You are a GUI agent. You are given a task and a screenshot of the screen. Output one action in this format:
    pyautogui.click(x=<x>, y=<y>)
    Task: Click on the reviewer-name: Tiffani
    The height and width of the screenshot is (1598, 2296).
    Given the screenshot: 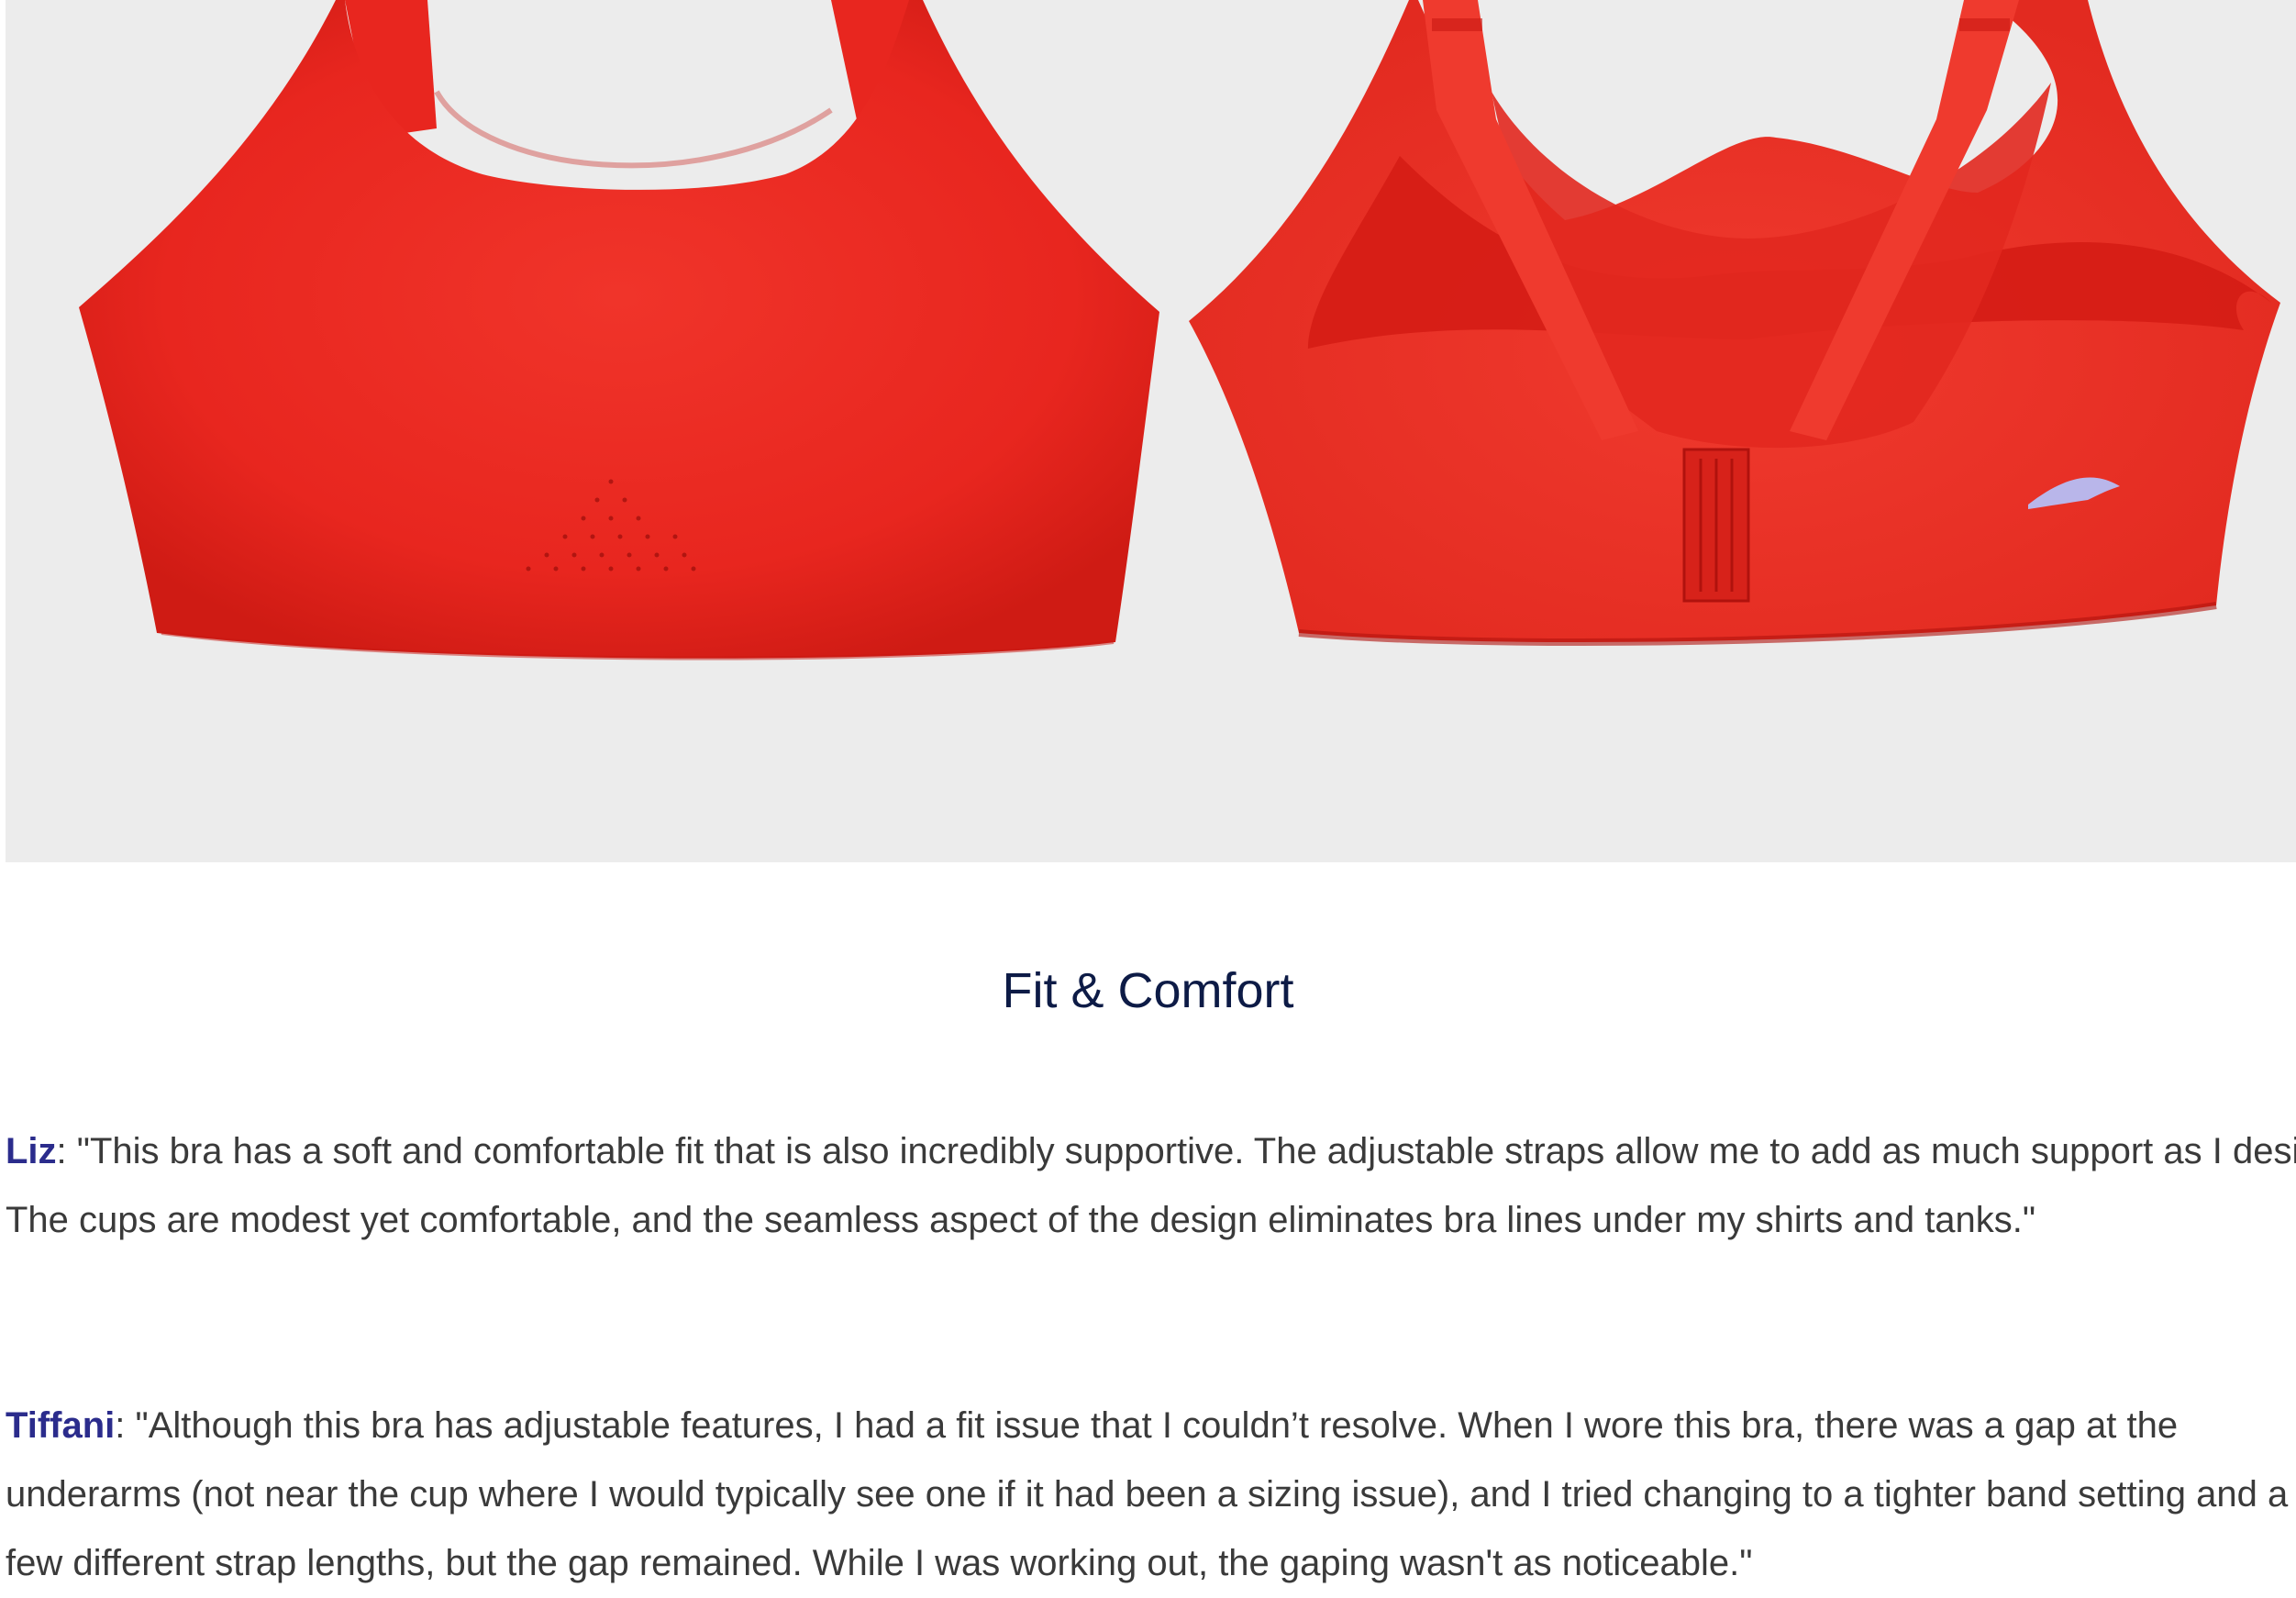 What is the action you would take?
    pyautogui.click(x=61, y=1426)
    